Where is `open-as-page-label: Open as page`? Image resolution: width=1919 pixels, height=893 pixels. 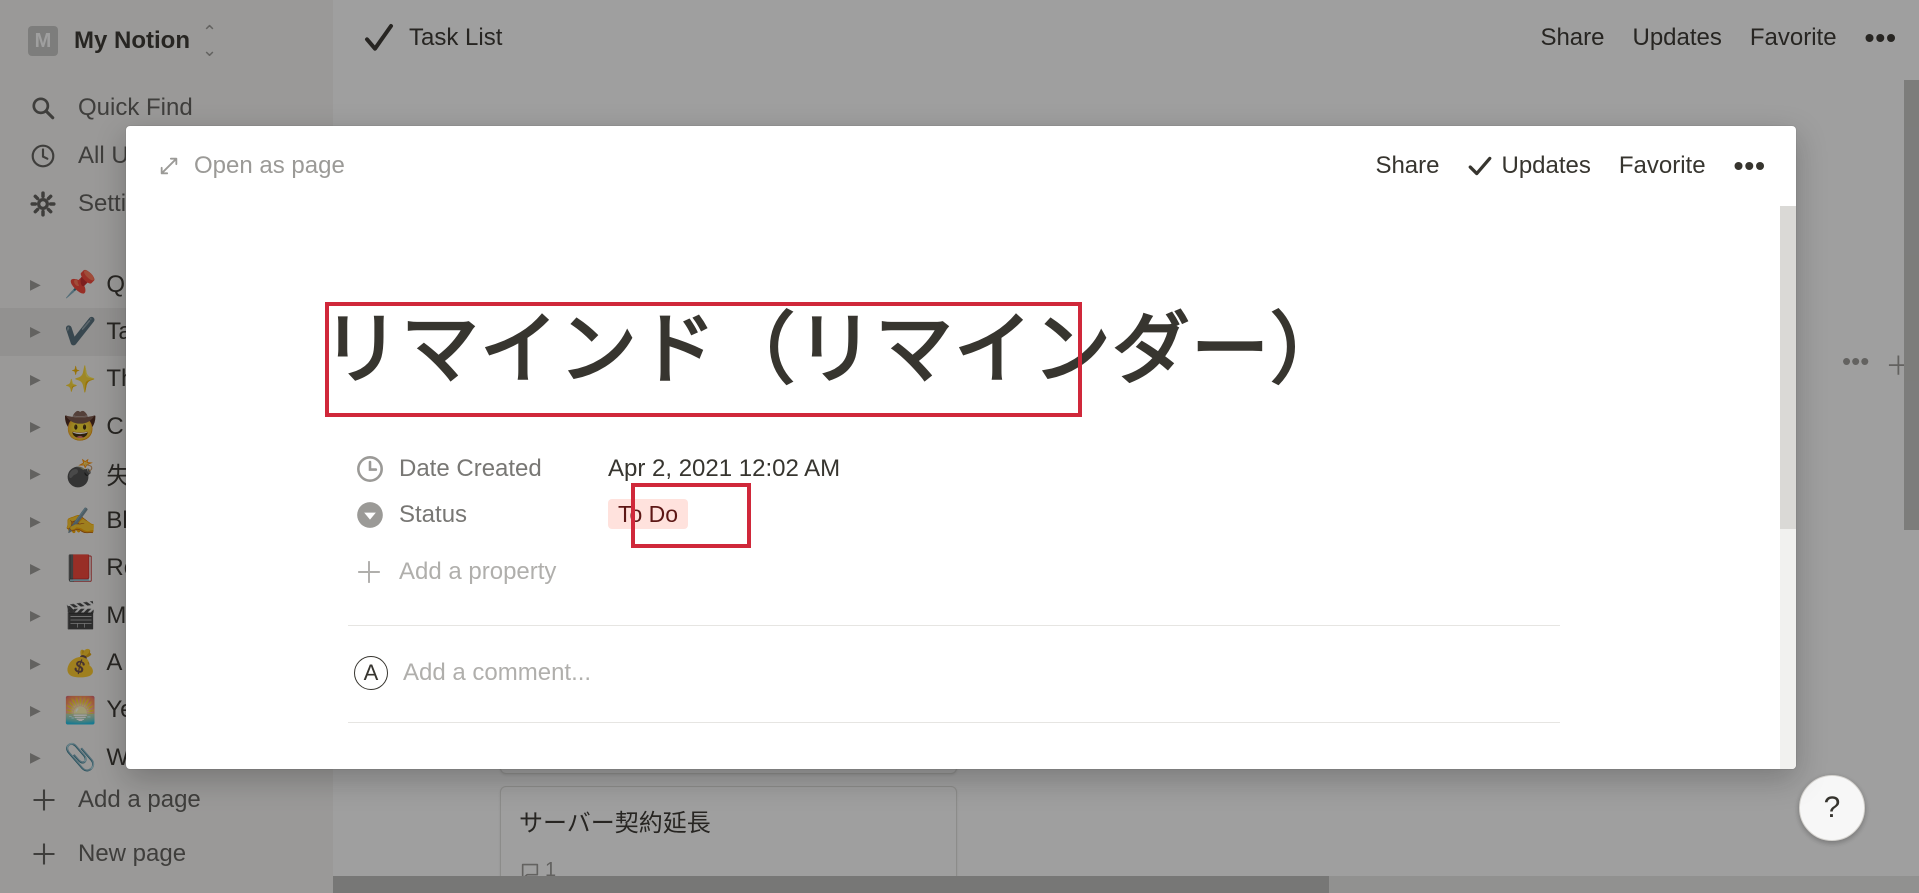 open-as-page-label: Open as page is located at coordinates (269, 165).